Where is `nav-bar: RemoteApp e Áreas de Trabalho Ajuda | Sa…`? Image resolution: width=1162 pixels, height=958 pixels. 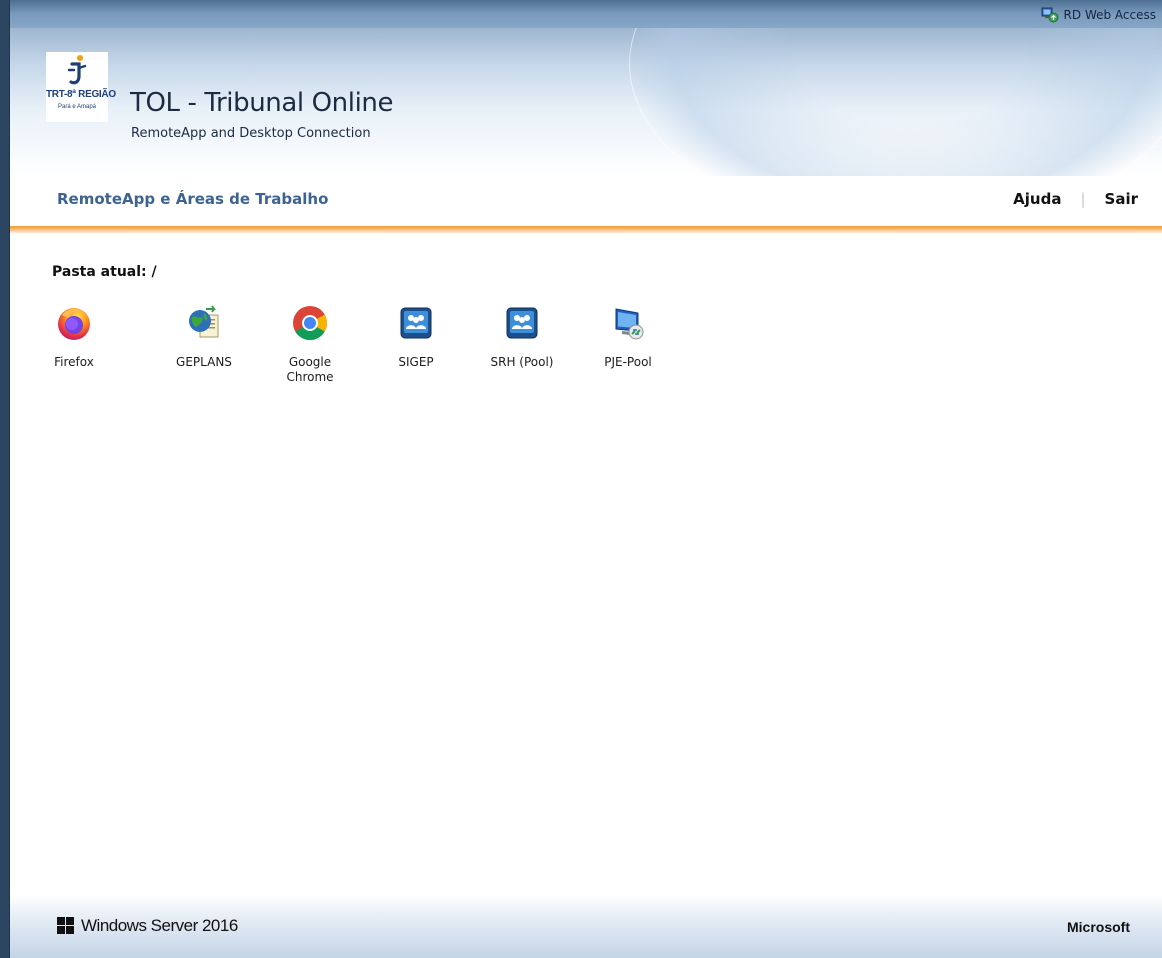 nav-bar: RemoteApp e Áreas de Trabalho Ajuda | Sa… is located at coordinates (585, 201).